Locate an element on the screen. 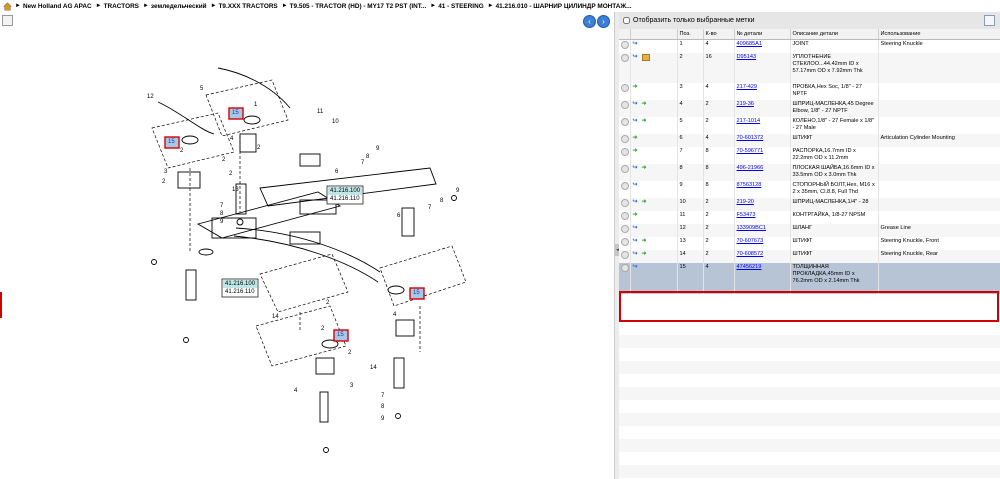 Image resolution: width=1000 pixels, height=479 pixels. column-header: Использование is located at coordinates (939, 34).